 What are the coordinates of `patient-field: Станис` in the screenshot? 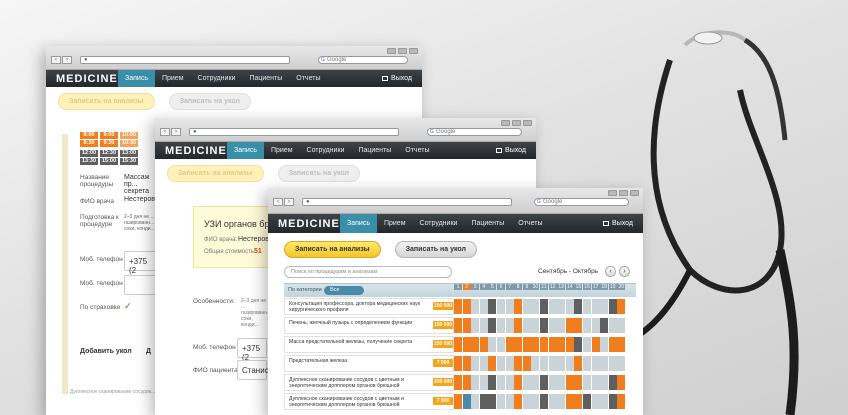 It's located at (253, 370).